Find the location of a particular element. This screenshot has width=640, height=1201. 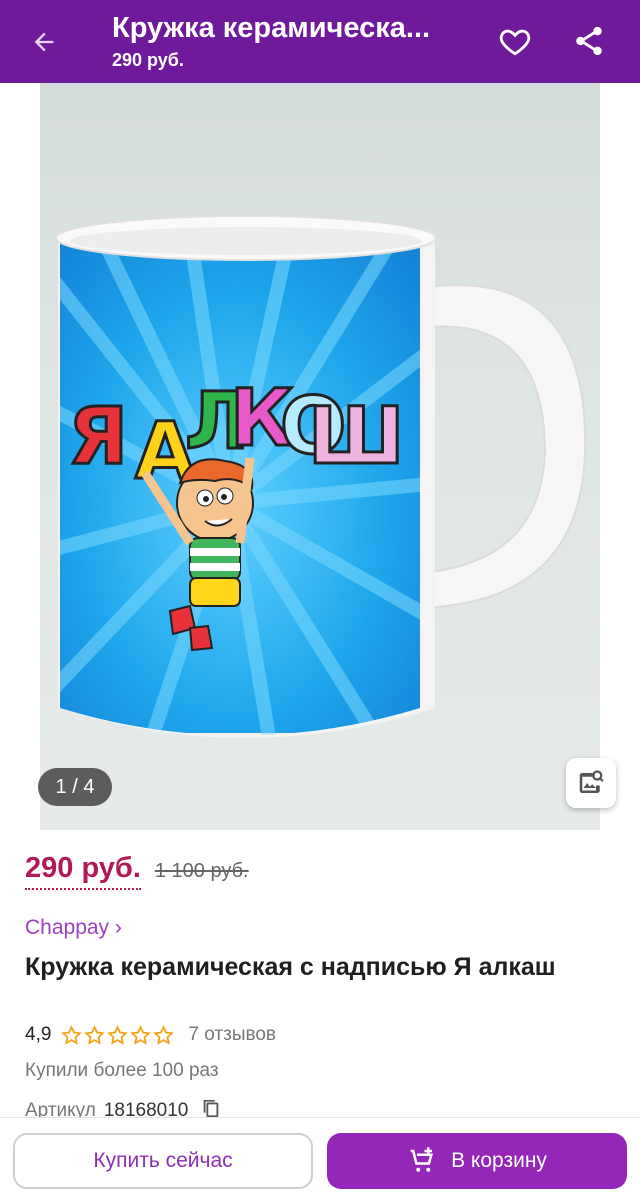

brand-link: Chappay › is located at coordinates (73, 928).